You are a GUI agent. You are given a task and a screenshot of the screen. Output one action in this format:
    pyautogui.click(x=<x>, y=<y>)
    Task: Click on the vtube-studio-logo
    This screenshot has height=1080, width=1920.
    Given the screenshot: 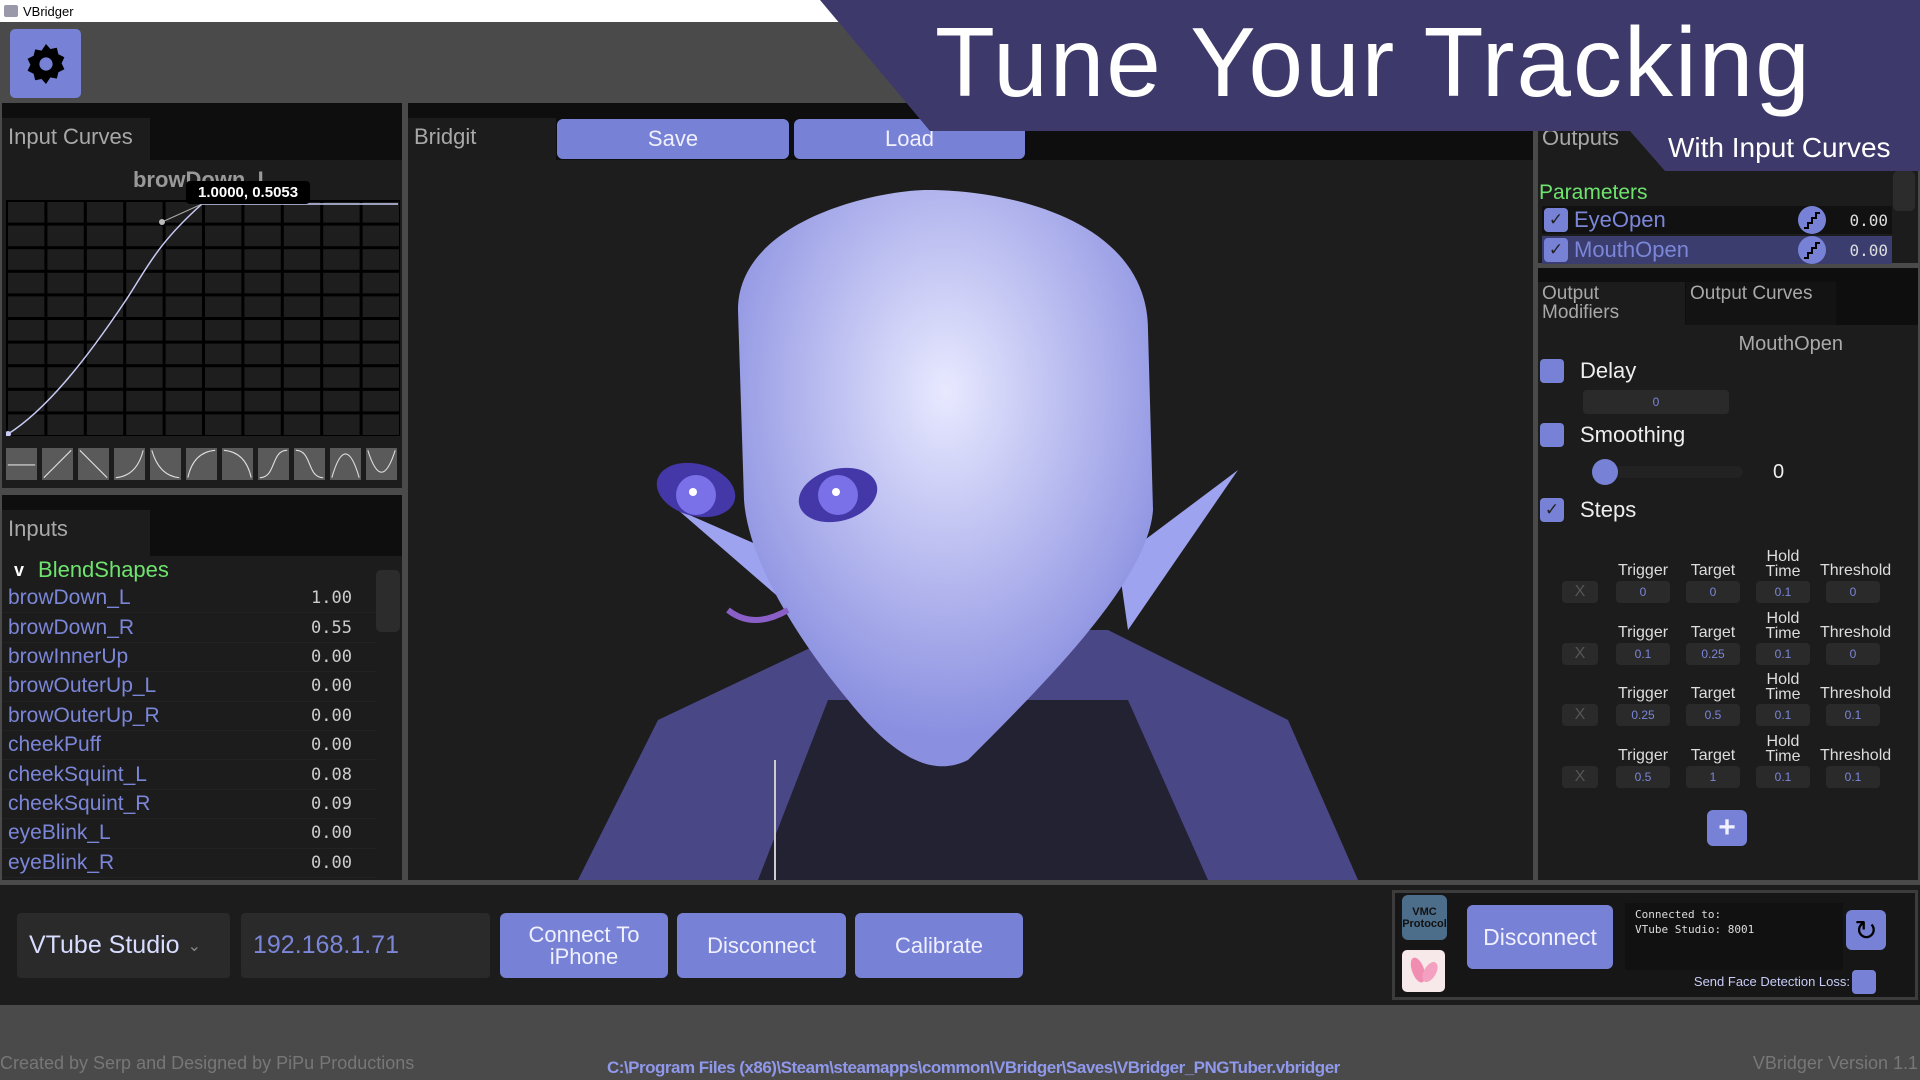 What is the action you would take?
    pyautogui.click(x=1423, y=971)
    